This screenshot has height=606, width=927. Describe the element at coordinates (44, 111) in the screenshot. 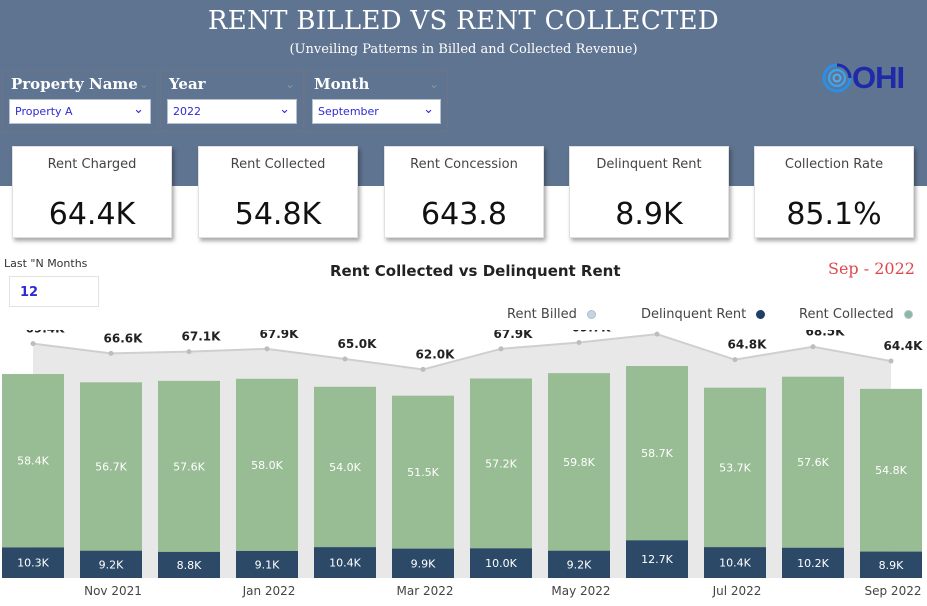

I see `dropdown-value: Property A` at that location.